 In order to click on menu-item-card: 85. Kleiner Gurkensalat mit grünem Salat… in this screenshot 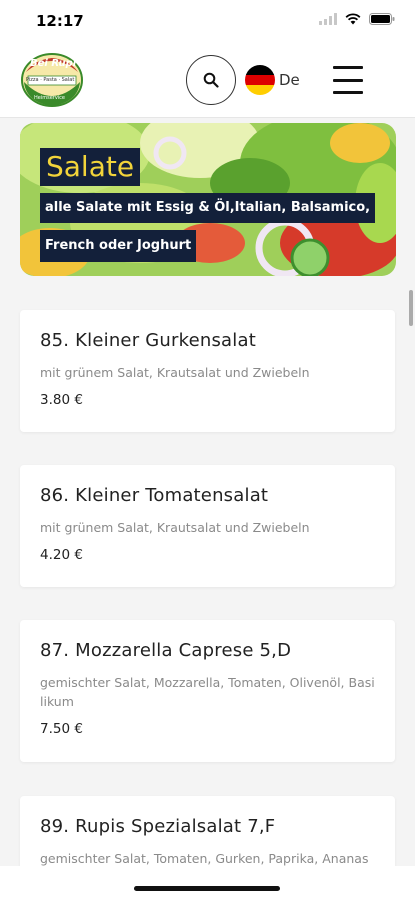, I will do `click(207, 371)`.